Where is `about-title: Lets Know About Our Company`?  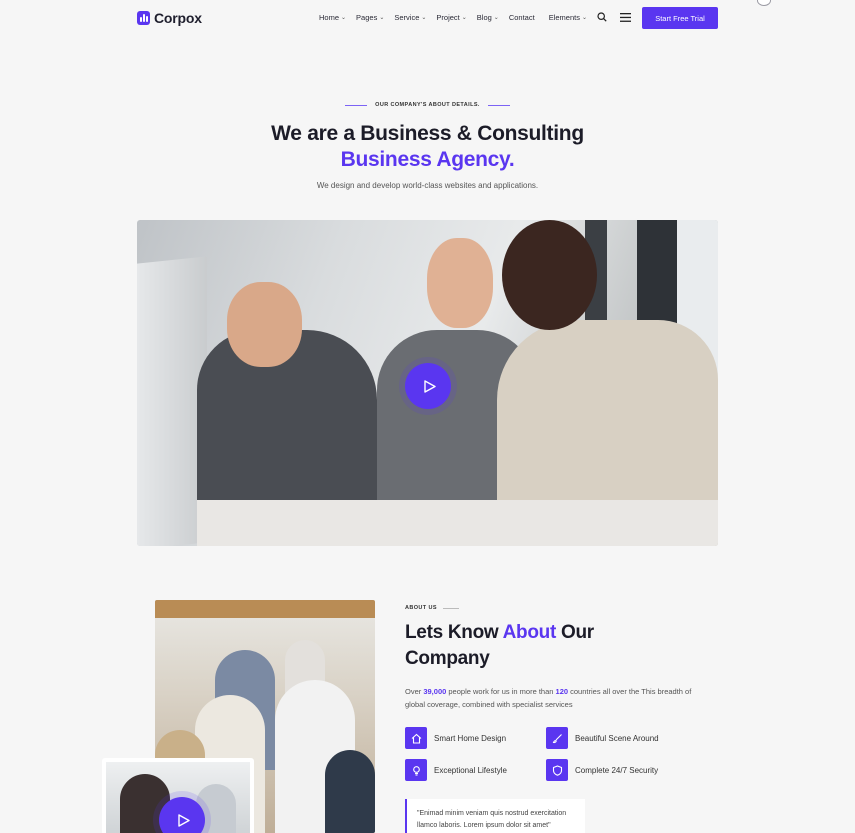
about-title: Lets Know About Our Company is located at coordinates (535, 646).